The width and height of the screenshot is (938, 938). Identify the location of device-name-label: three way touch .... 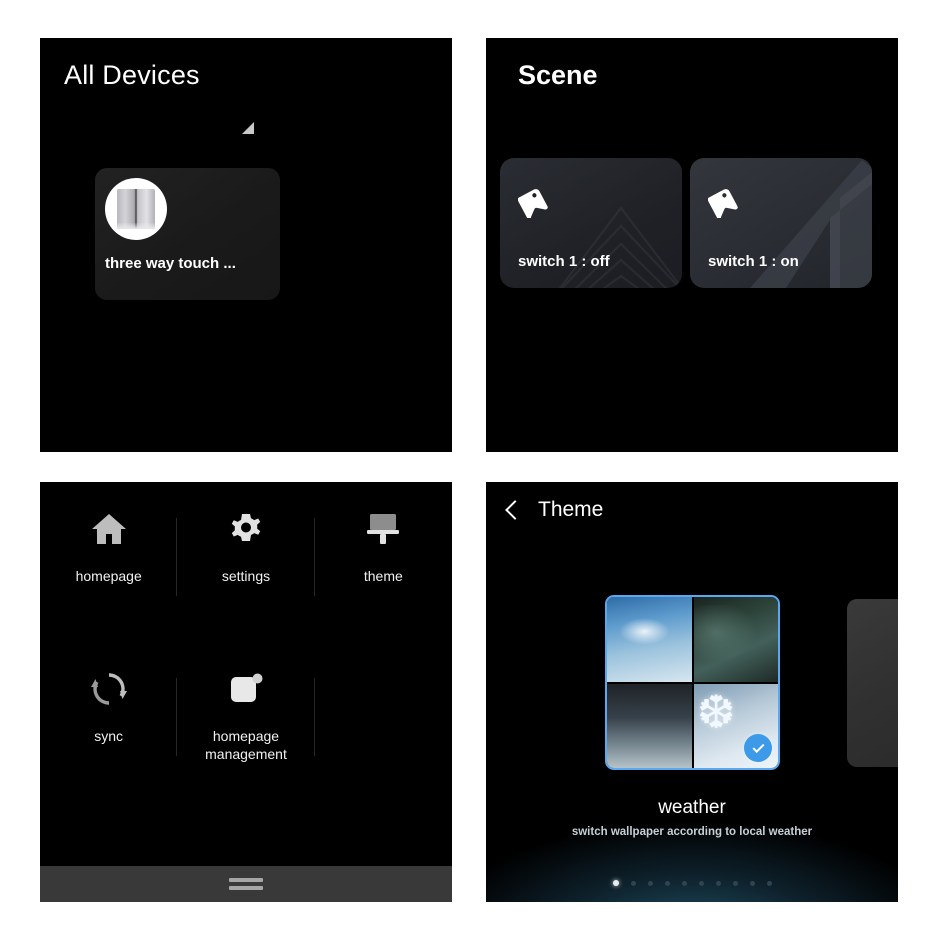
(170, 263).